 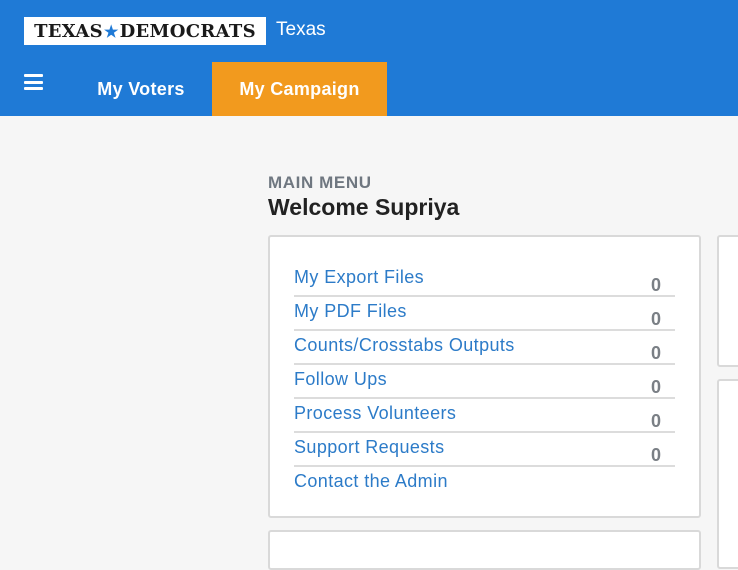 I want to click on menu-link-crosstabs: Counts/Crosstabs Outputs, so click(x=404, y=345).